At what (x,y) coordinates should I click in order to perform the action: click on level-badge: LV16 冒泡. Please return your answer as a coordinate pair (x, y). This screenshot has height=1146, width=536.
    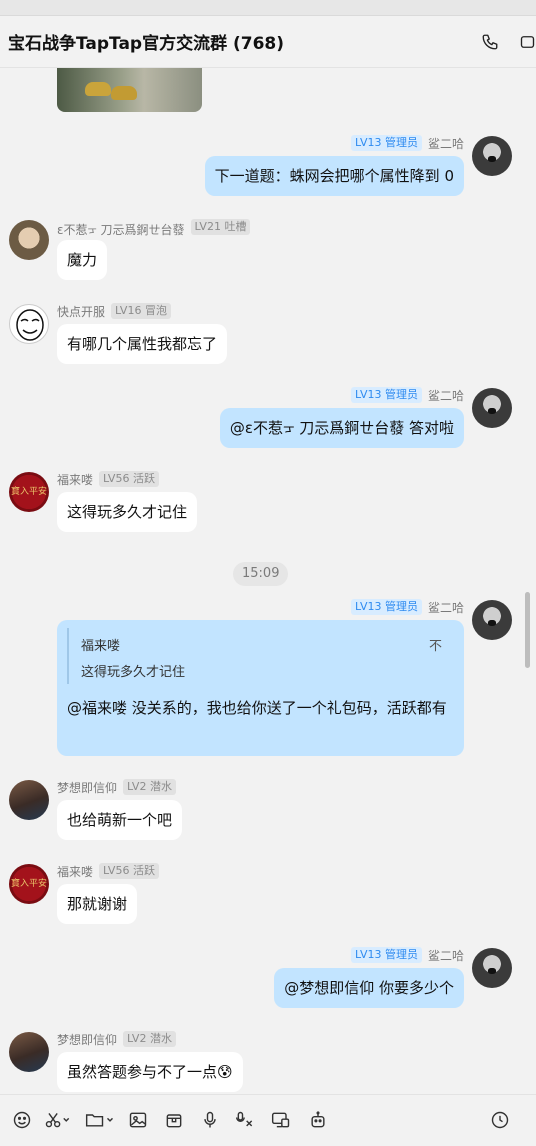
    Looking at the image, I should click on (141, 311).